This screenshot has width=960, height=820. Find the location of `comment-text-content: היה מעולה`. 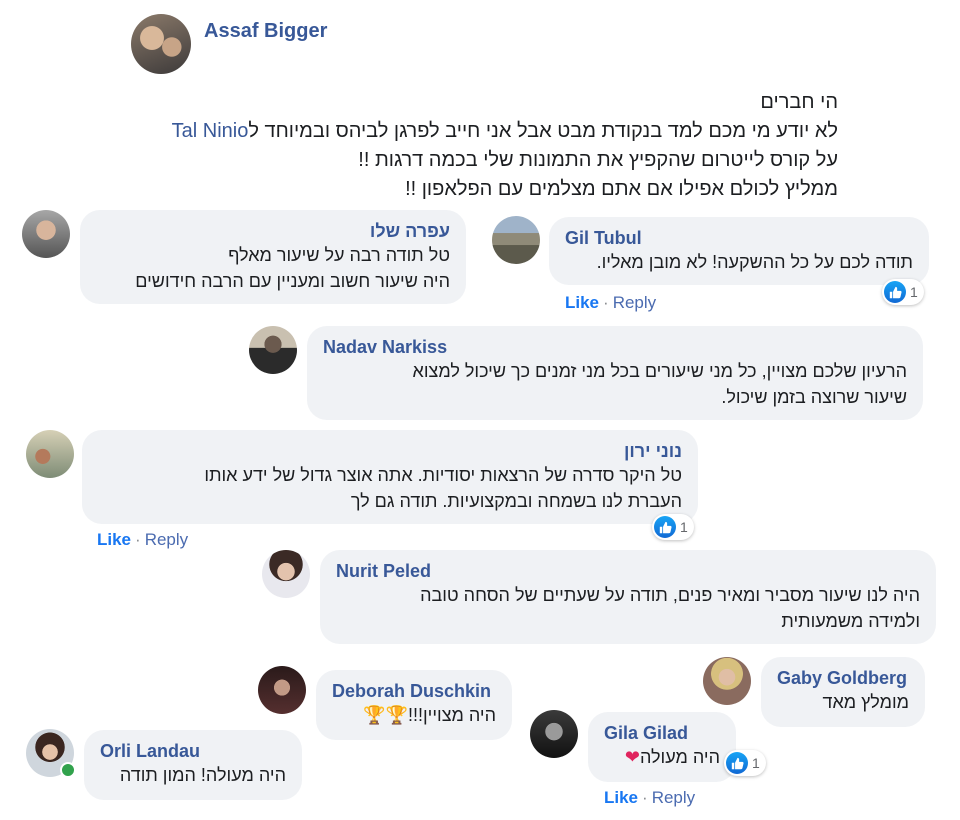

comment-text-content: היה מעולה is located at coordinates (679, 757).